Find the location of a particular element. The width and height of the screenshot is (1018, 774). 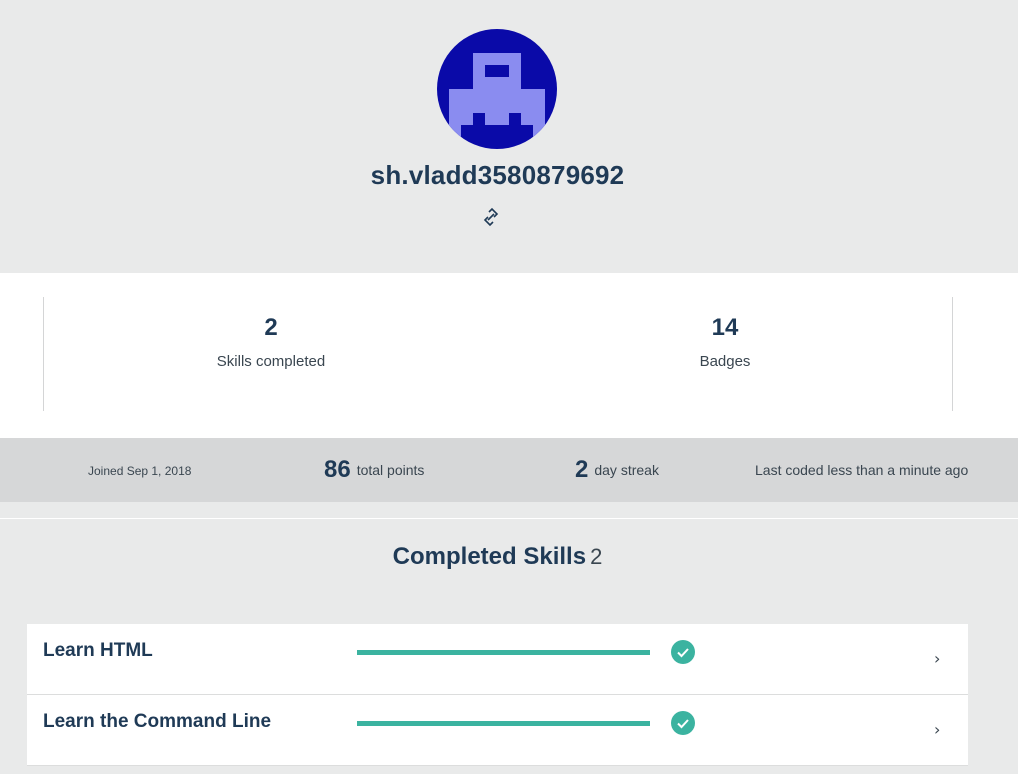

day-streak: 2 day streak is located at coordinates (617, 470).